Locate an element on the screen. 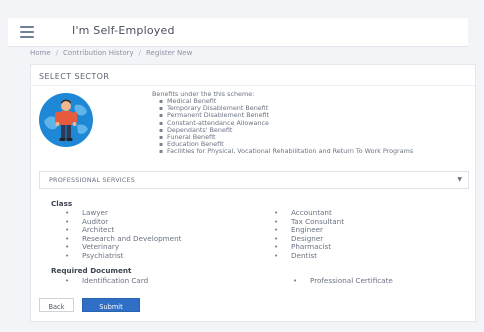 The width and height of the screenshot is (484, 332). breadcrumb-register-new: Register New is located at coordinates (169, 53).